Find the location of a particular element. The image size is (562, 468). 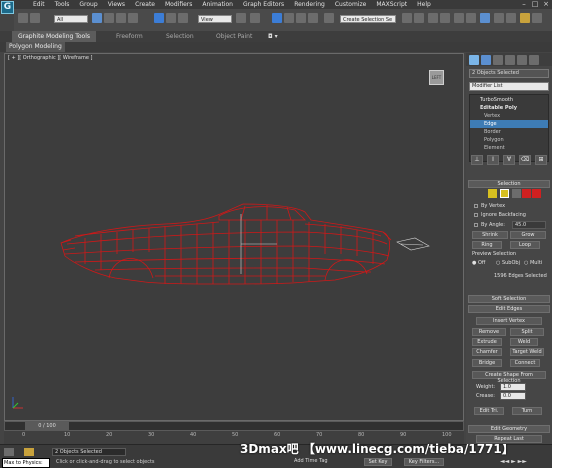

ribbon-options-icon: ◘ ▾ is located at coordinates (273, 36).